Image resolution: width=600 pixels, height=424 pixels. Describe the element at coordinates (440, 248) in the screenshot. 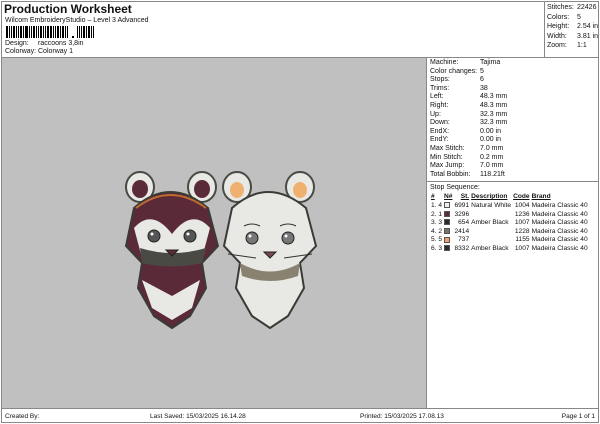

I see `needle-number: 3` at that location.